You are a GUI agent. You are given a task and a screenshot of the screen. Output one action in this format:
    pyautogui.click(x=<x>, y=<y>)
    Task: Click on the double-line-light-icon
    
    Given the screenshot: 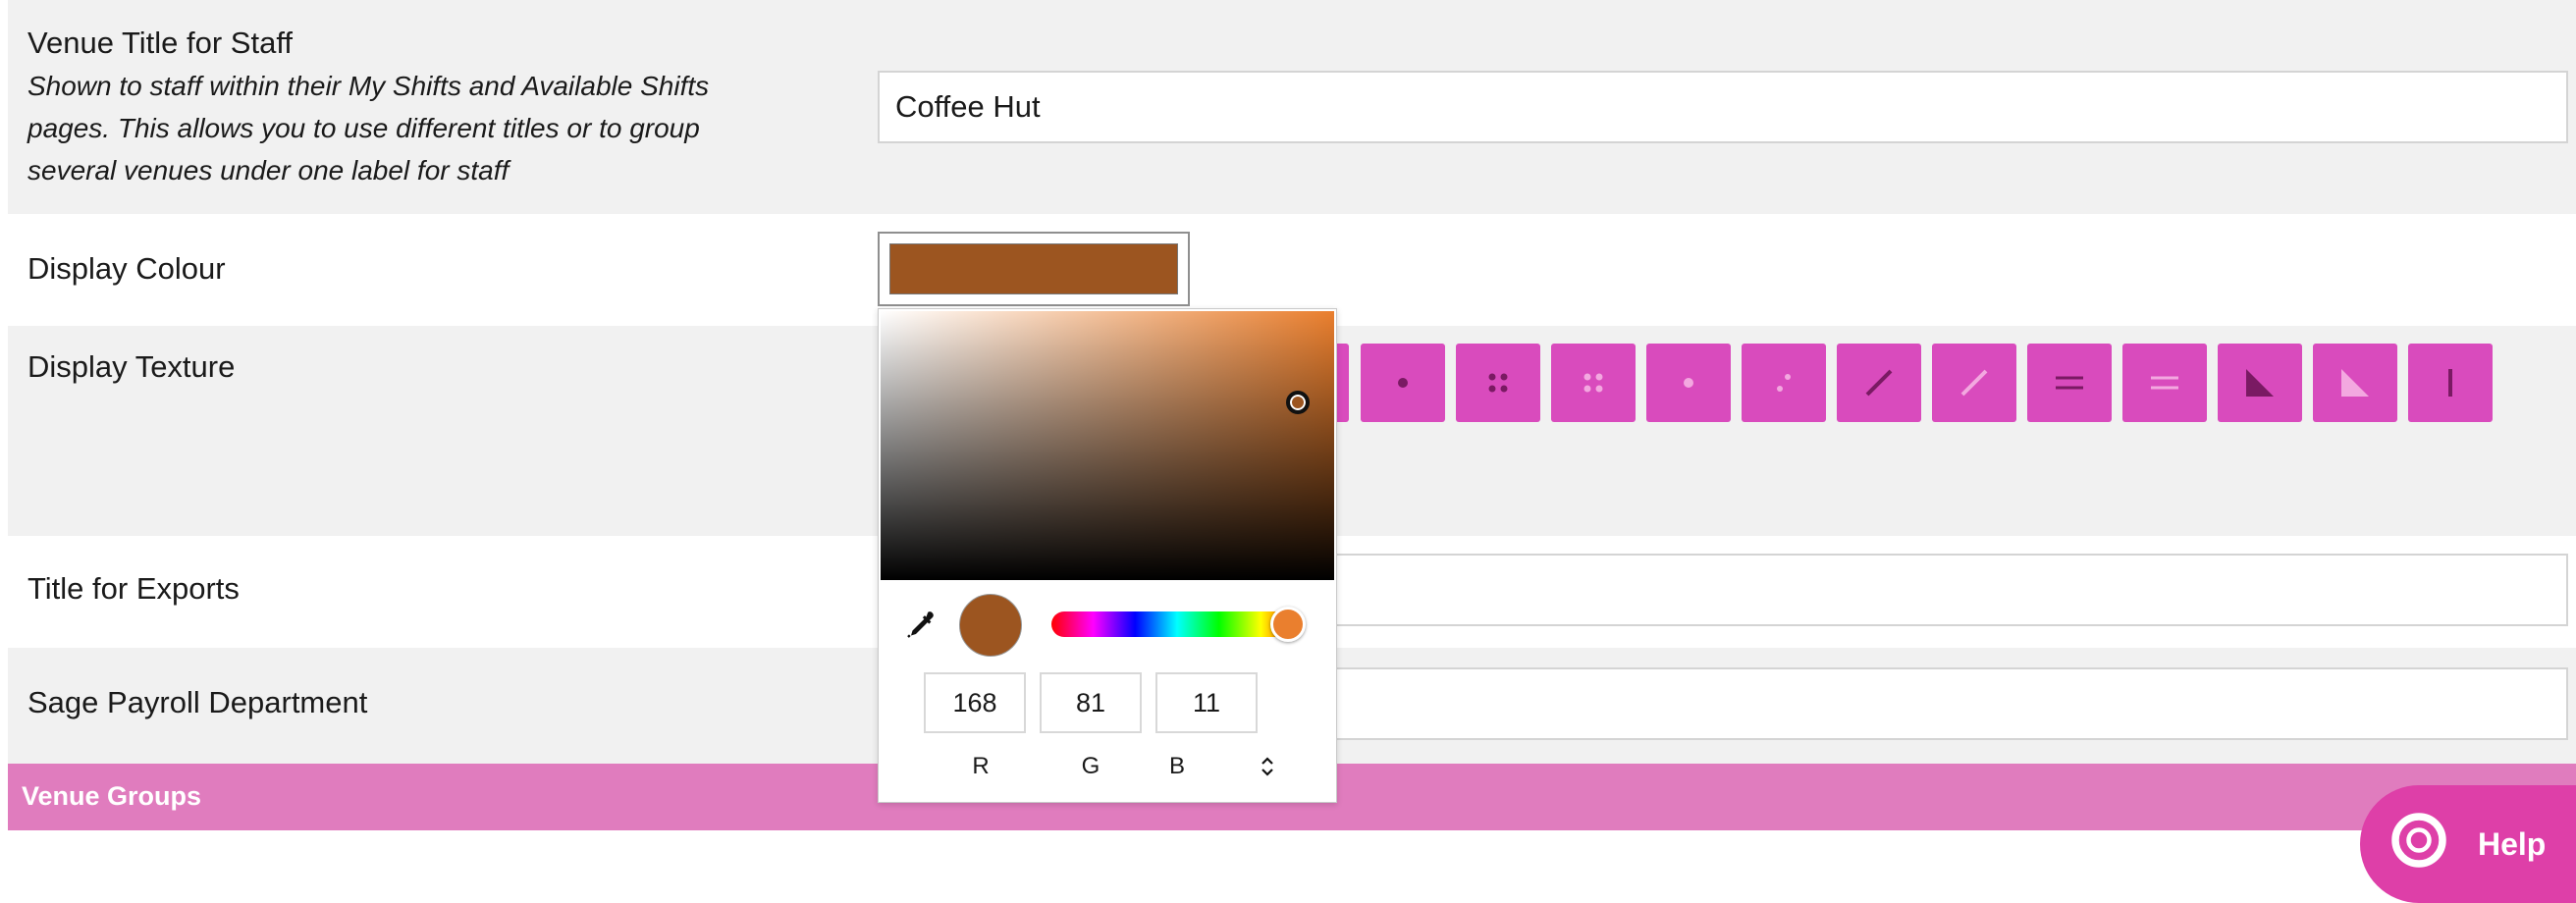 What is the action you would take?
    pyautogui.click(x=2164, y=383)
    